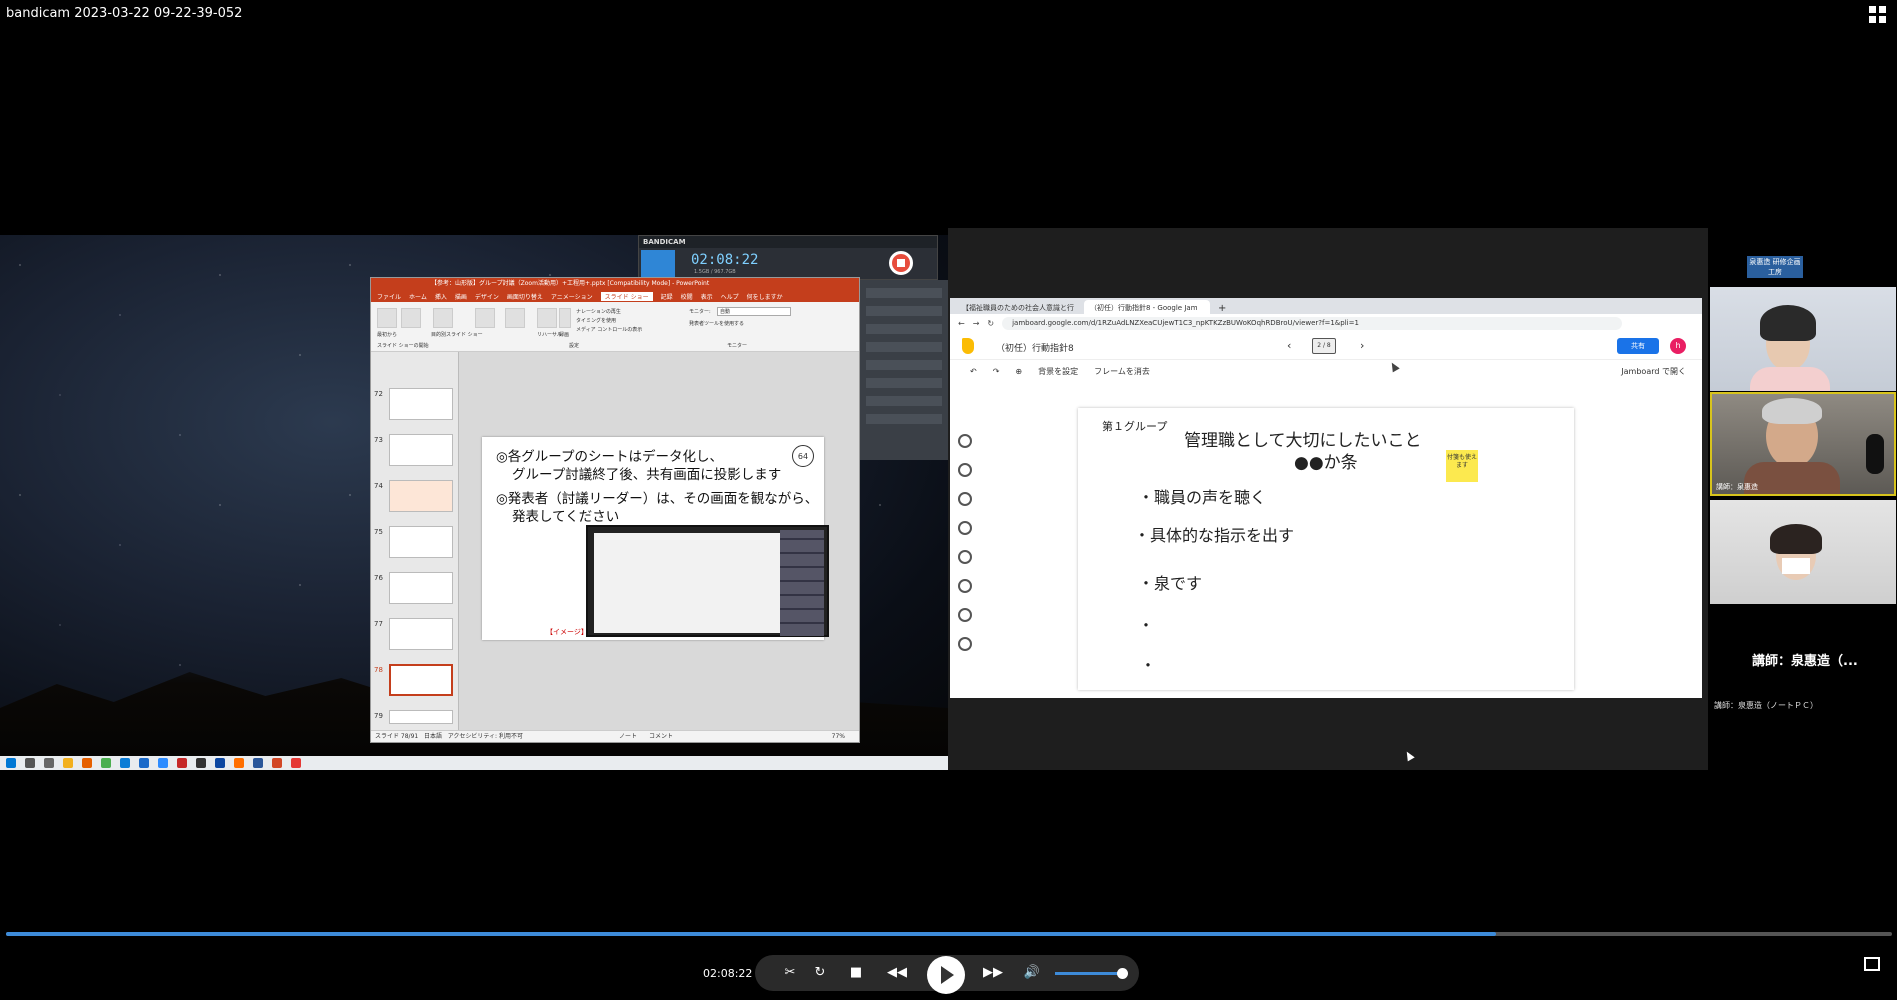 The width and height of the screenshot is (1897, 1000). What do you see at coordinates (1678, 346) in the screenshot?
I see `avatar: h` at bounding box center [1678, 346].